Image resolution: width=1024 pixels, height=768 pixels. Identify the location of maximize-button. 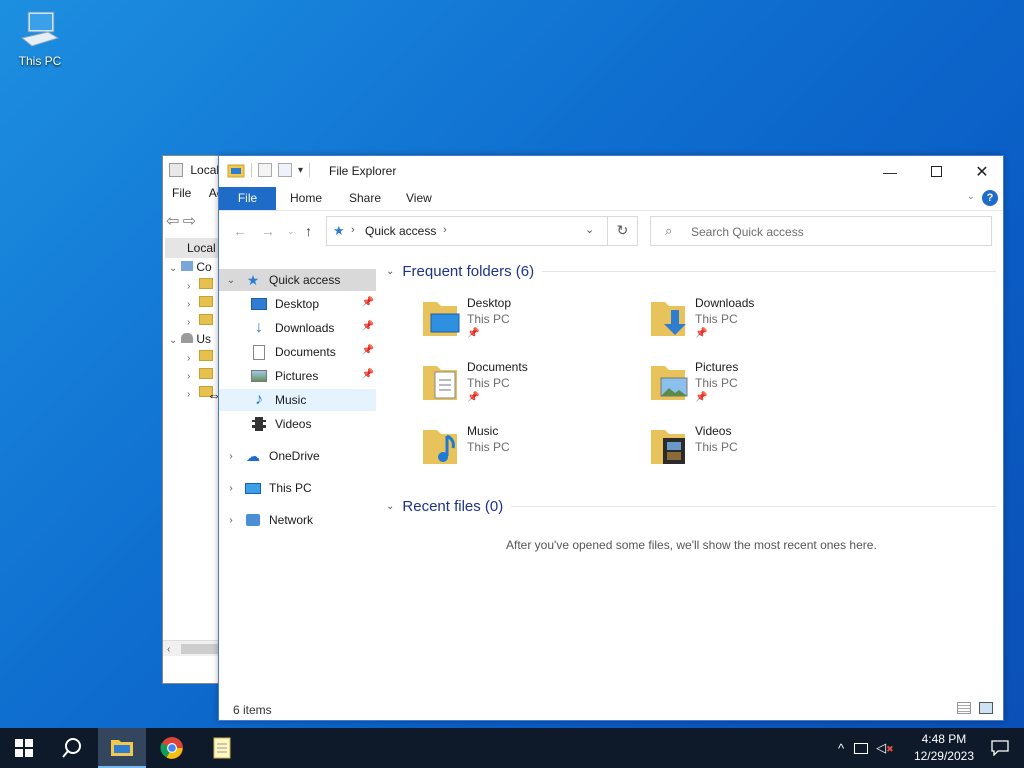
(936, 171).